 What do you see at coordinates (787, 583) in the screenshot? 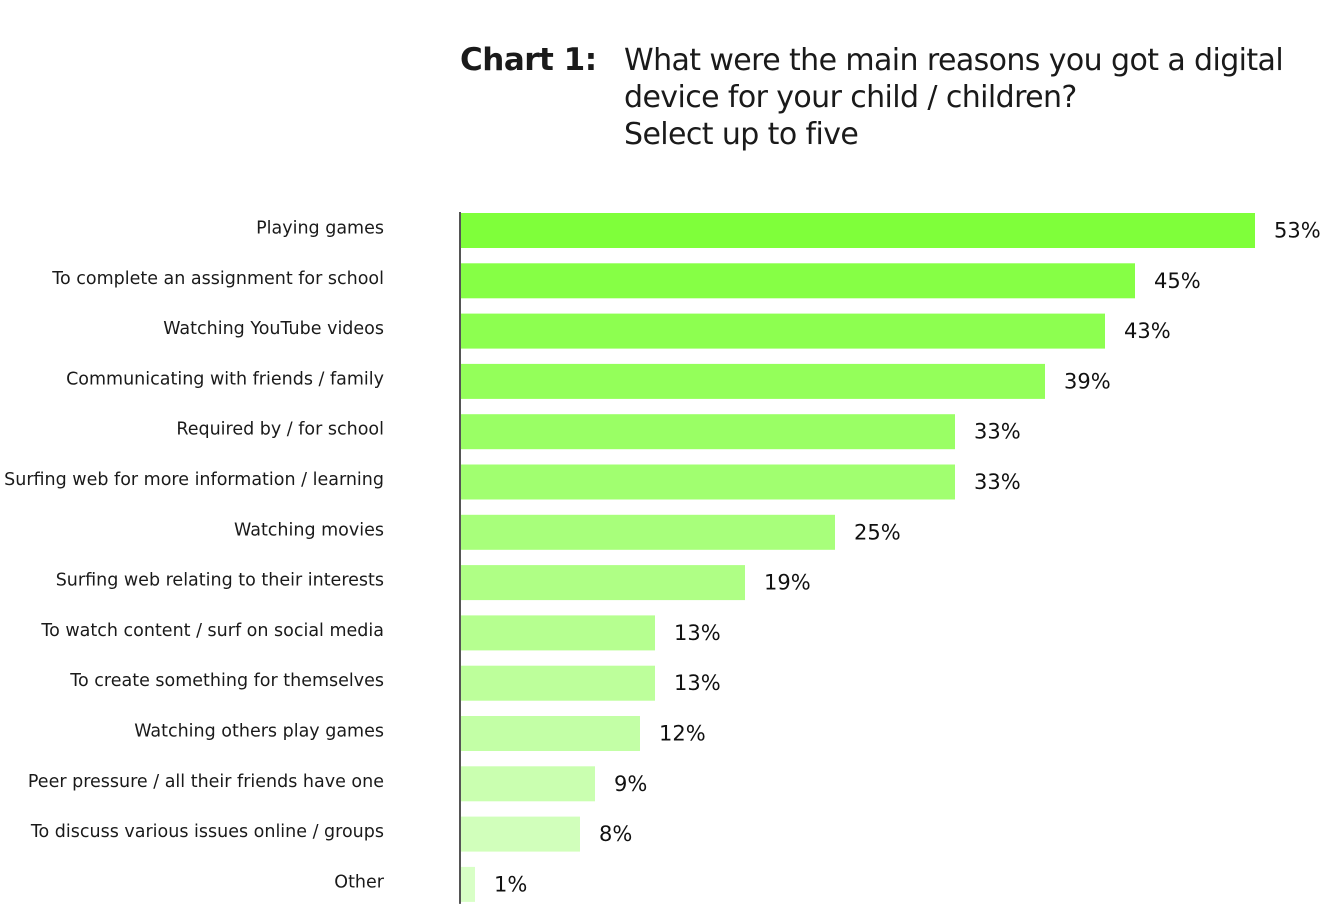
I see `value-label: 19%` at bounding box center [787, 583].